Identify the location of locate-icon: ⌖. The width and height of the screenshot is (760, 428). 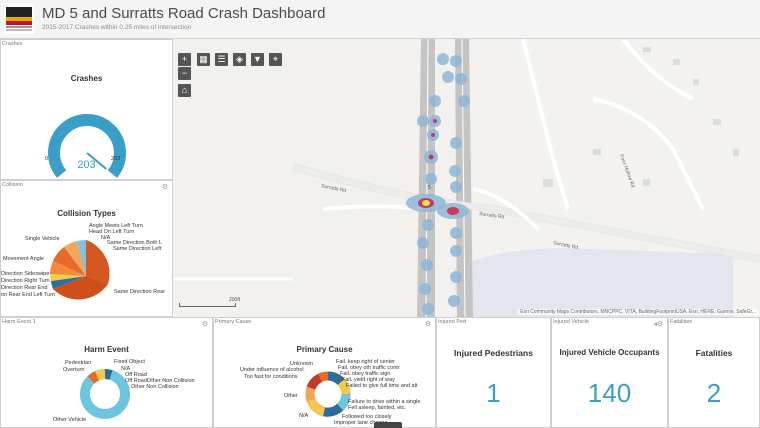
(275, 59).